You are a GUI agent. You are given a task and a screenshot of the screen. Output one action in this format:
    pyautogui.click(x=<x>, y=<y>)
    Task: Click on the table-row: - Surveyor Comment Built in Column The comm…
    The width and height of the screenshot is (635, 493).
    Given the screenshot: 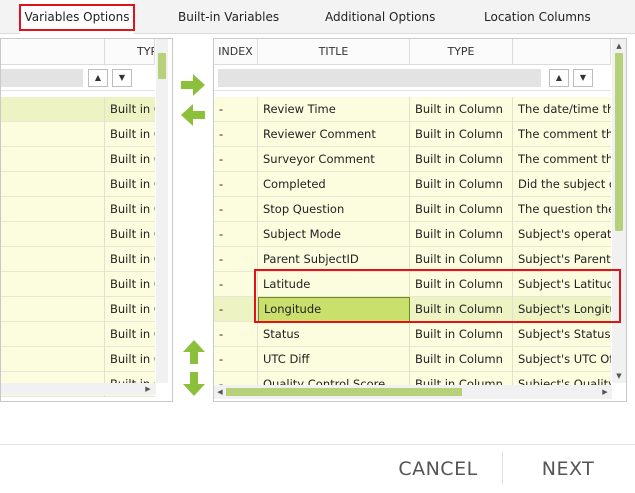 What is the action you would take?
    pyautogui.click(x=412, y=159)
    